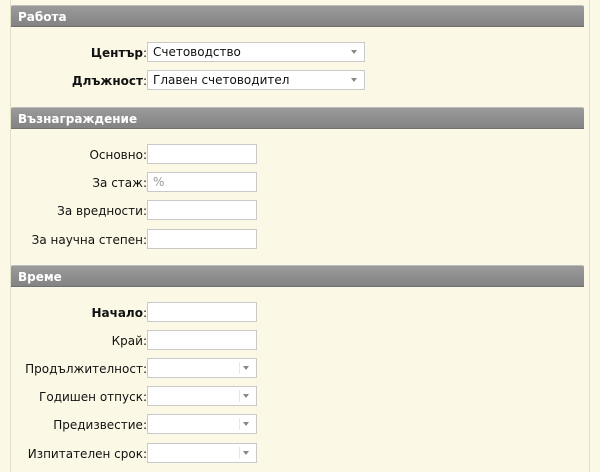 This screenshot has width=600, height=472. I want to click on row-duration: Продължителност:, so click(297, 369).